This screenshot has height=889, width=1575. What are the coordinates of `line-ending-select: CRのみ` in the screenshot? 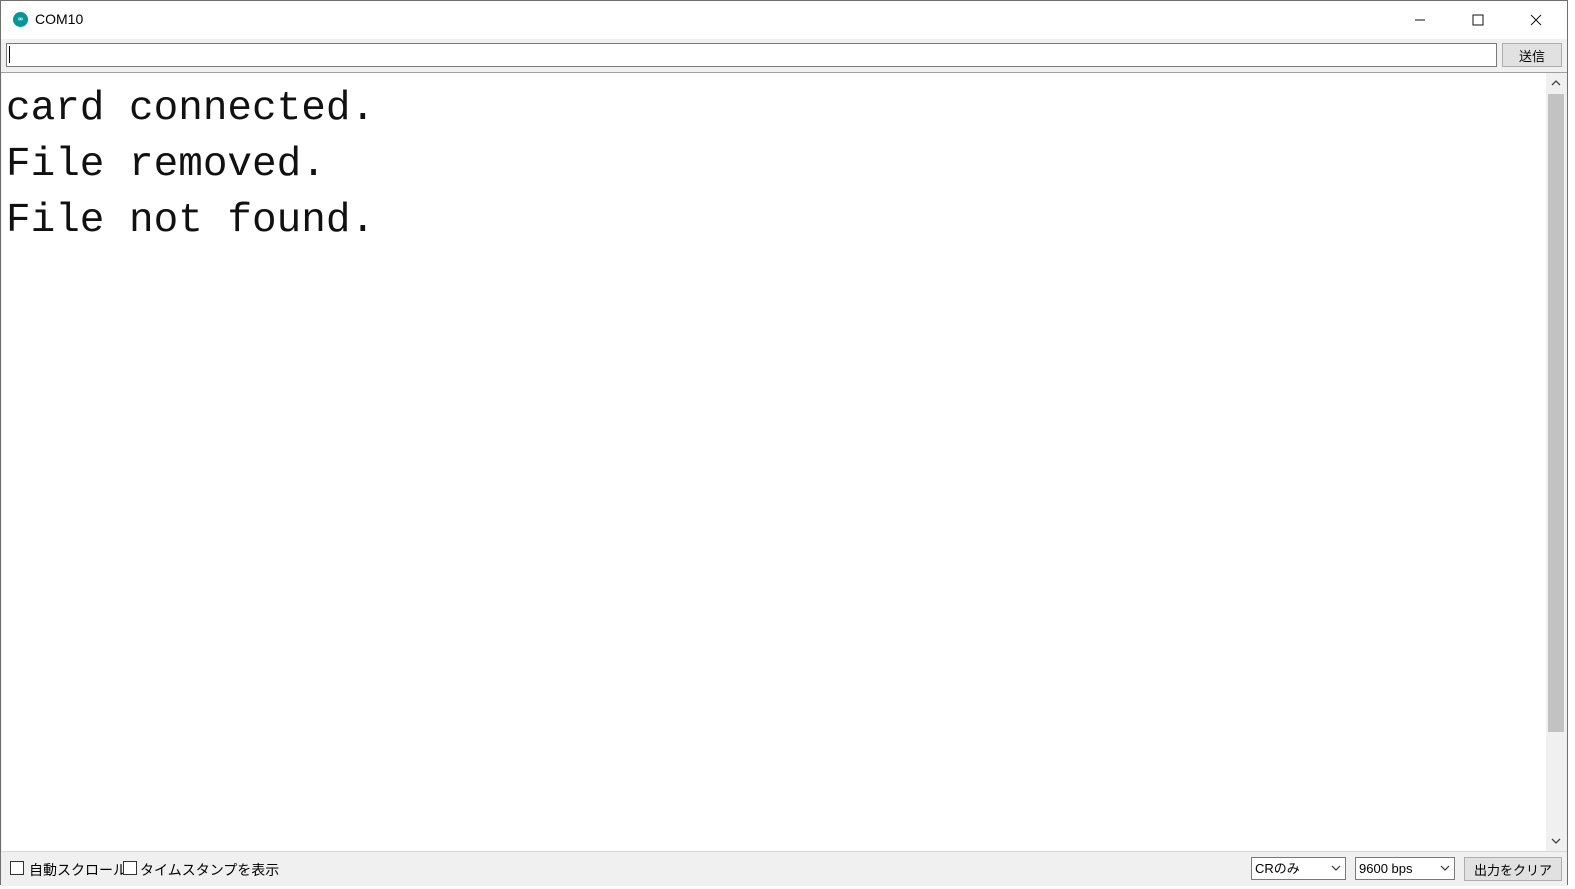 It's located at (1298, 868).